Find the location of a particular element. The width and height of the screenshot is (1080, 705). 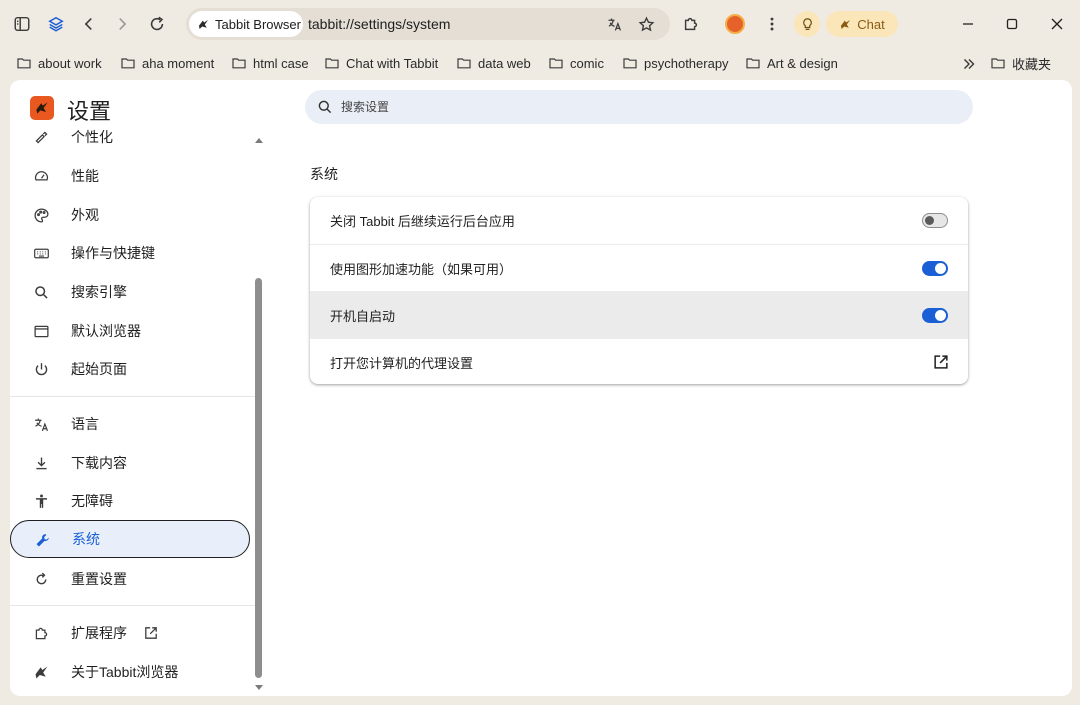

fox-extension-icon is located at coordinates (735, 24).